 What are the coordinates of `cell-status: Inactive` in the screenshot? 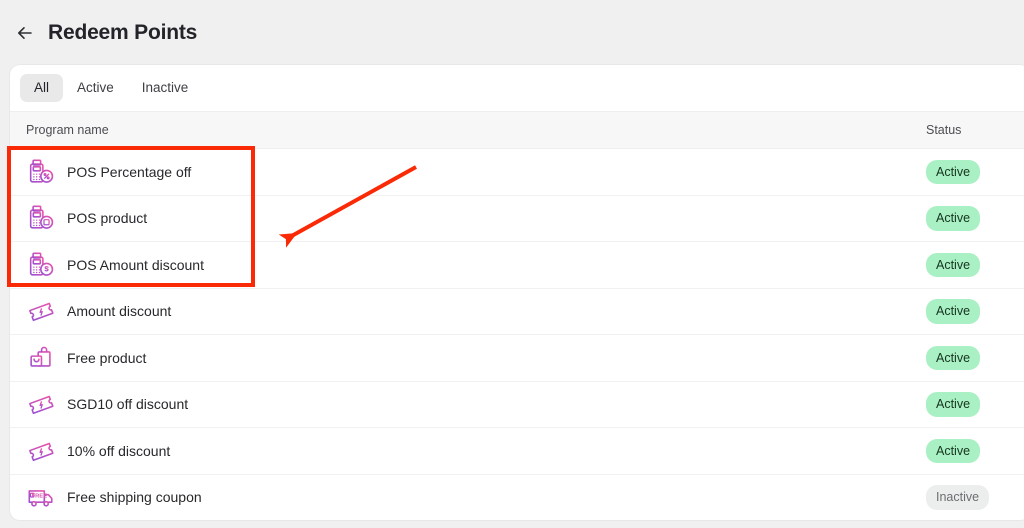 It's located at (975, 497).